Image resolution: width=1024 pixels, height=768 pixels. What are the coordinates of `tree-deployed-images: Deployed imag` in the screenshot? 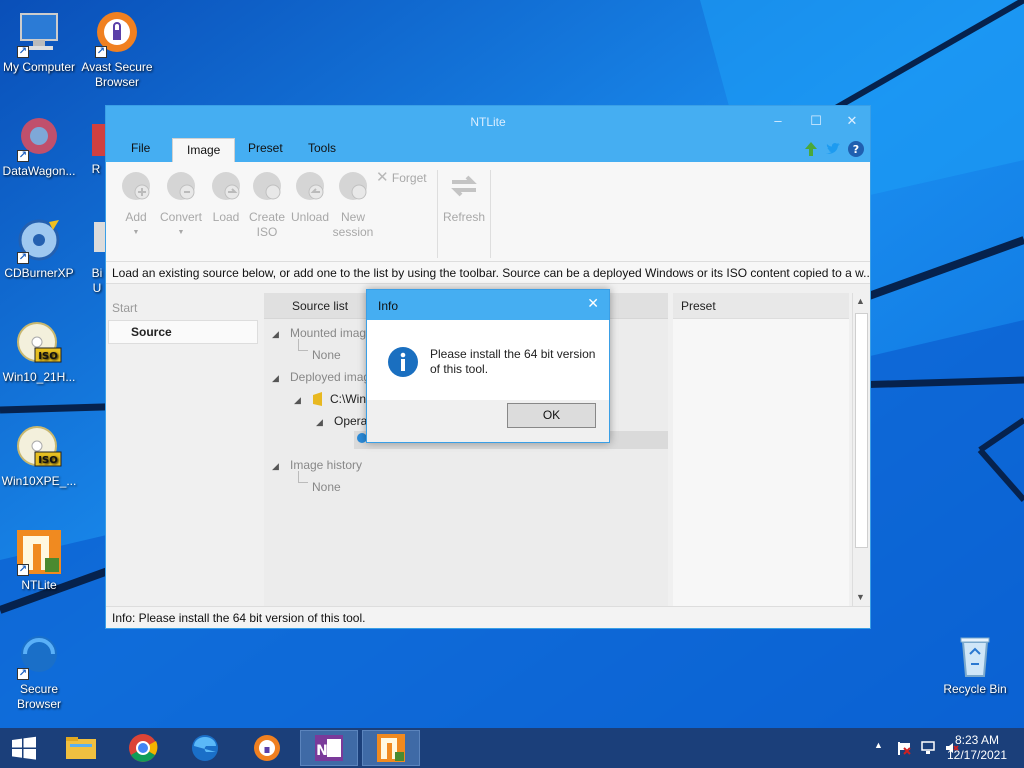 It's located at (330, 377).